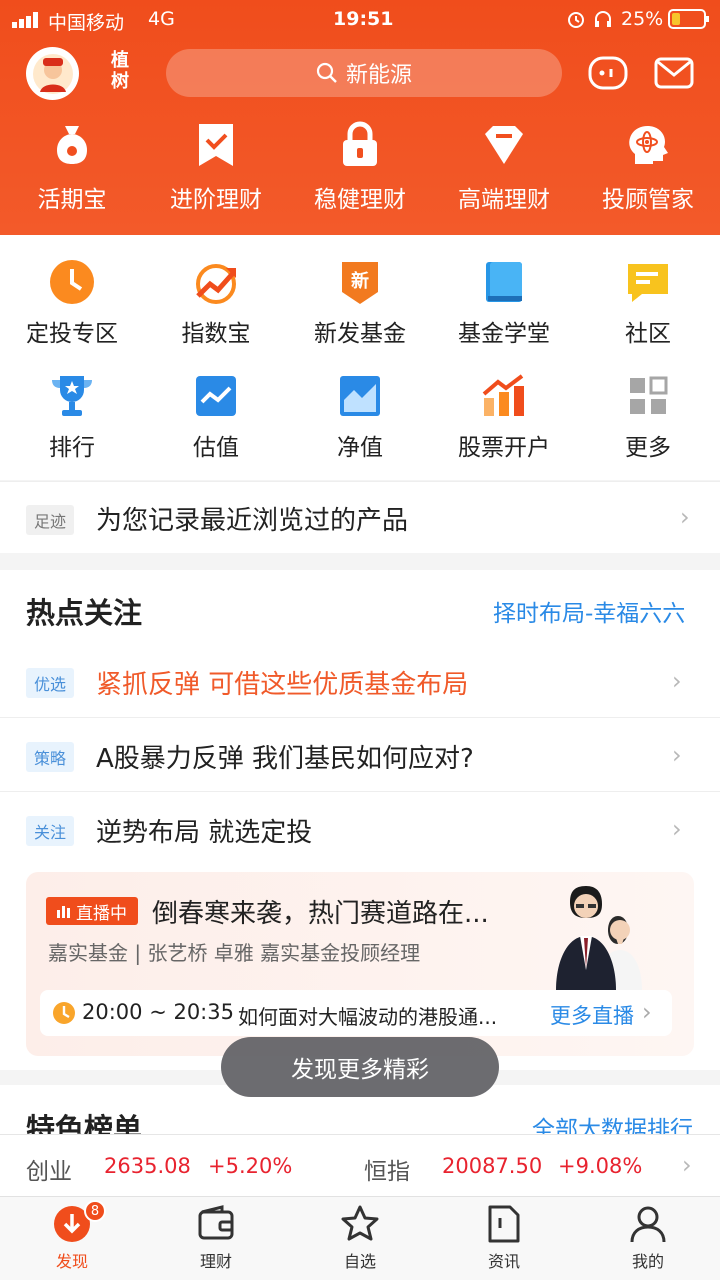 The width and height of the screenshot is (720, 1280). Describe the element at coordinates (360, 417) in the screenshot. I see `grid-item-jingzhi: 净值` at that location.